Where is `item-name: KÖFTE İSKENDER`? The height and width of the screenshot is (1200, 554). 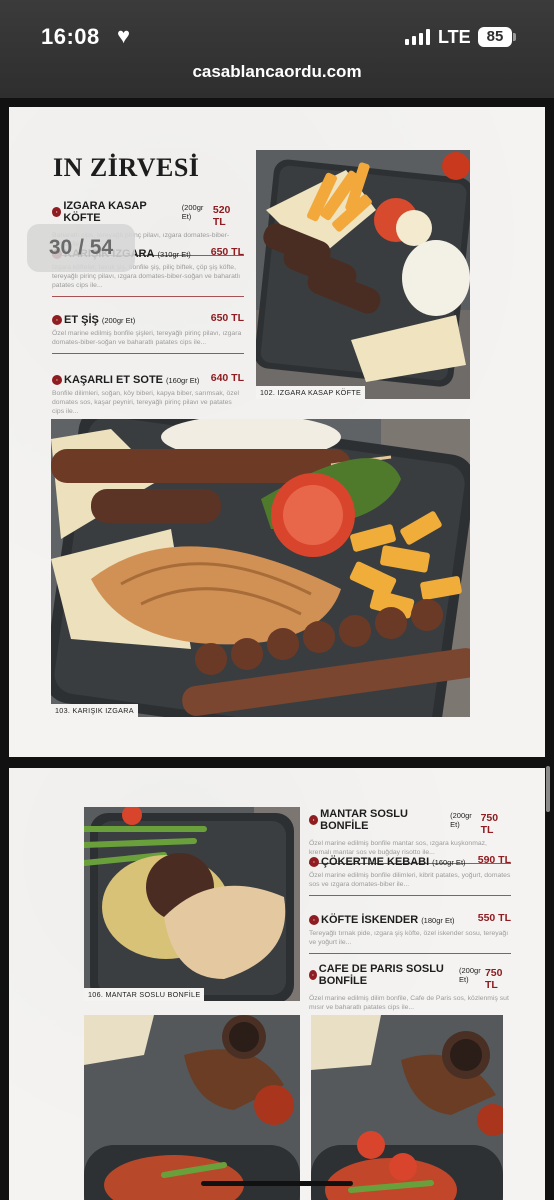 item-name: KÖFTE İSKENDER is located at coordinates (370, 920).